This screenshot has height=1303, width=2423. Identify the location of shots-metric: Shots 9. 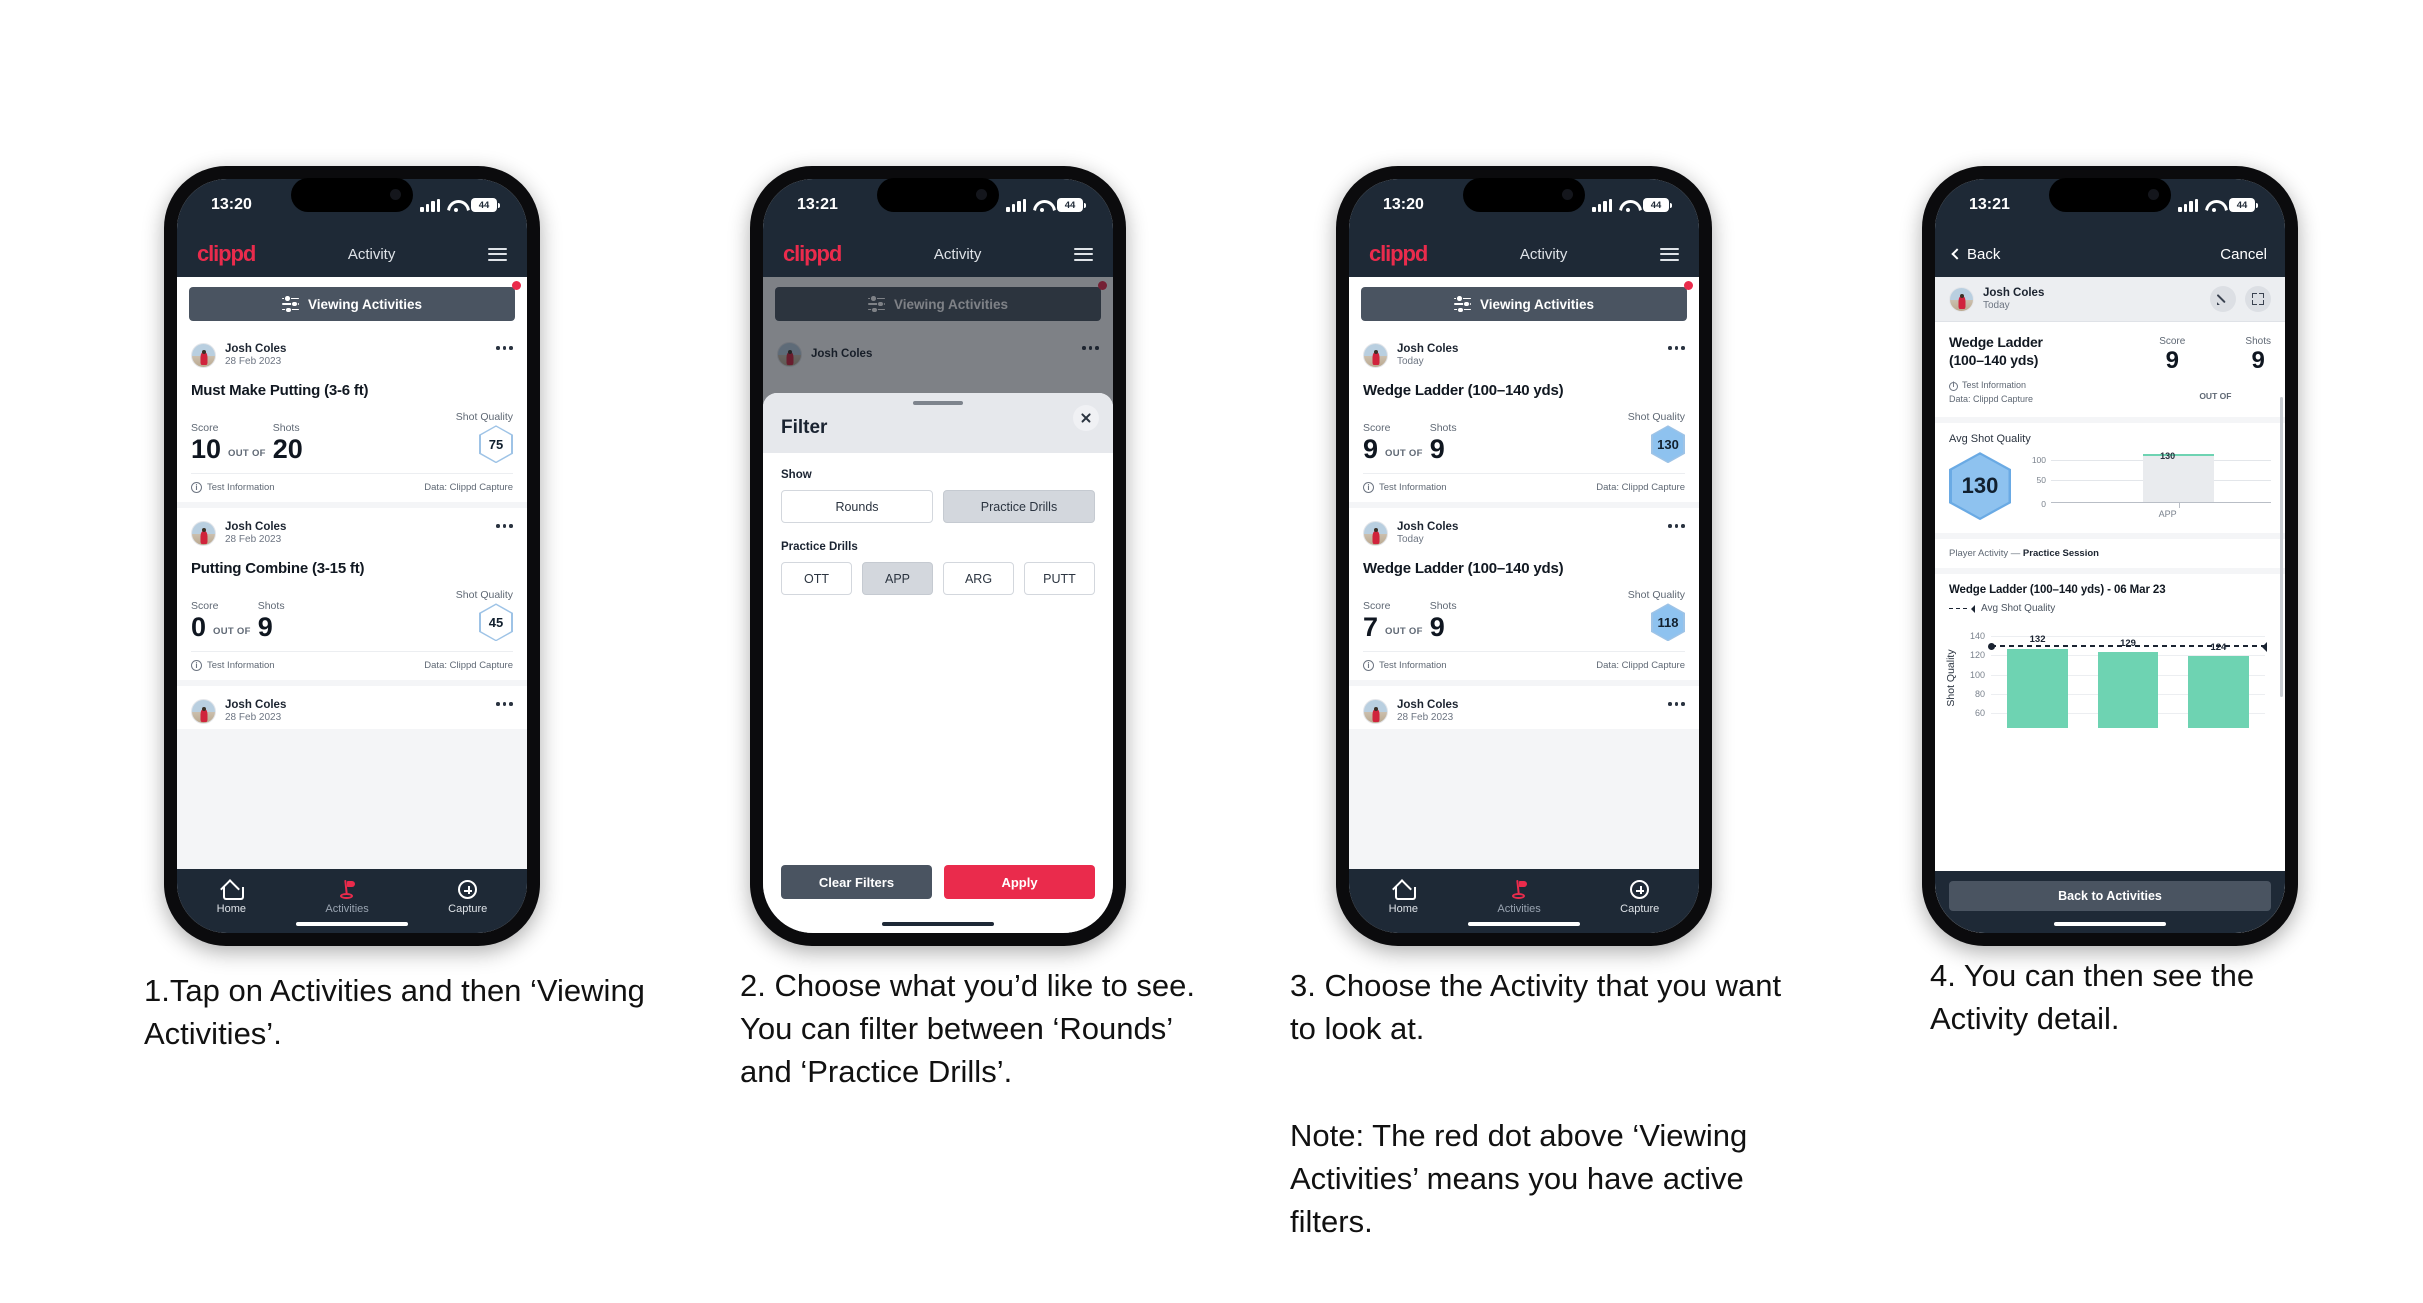
(1443, 620).